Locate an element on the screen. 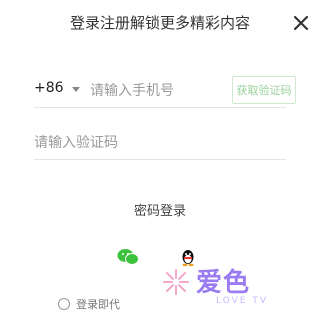 The height and width of the screenshot is (312, 320). country-code-select: +86 is located at coordinates (57, 88).